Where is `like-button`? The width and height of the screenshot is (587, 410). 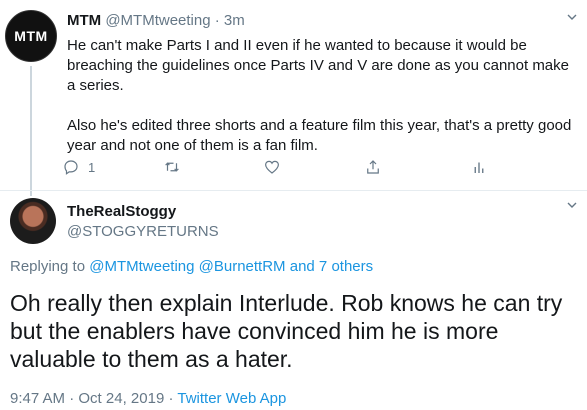
like-button is located at coordinates (272, 167).